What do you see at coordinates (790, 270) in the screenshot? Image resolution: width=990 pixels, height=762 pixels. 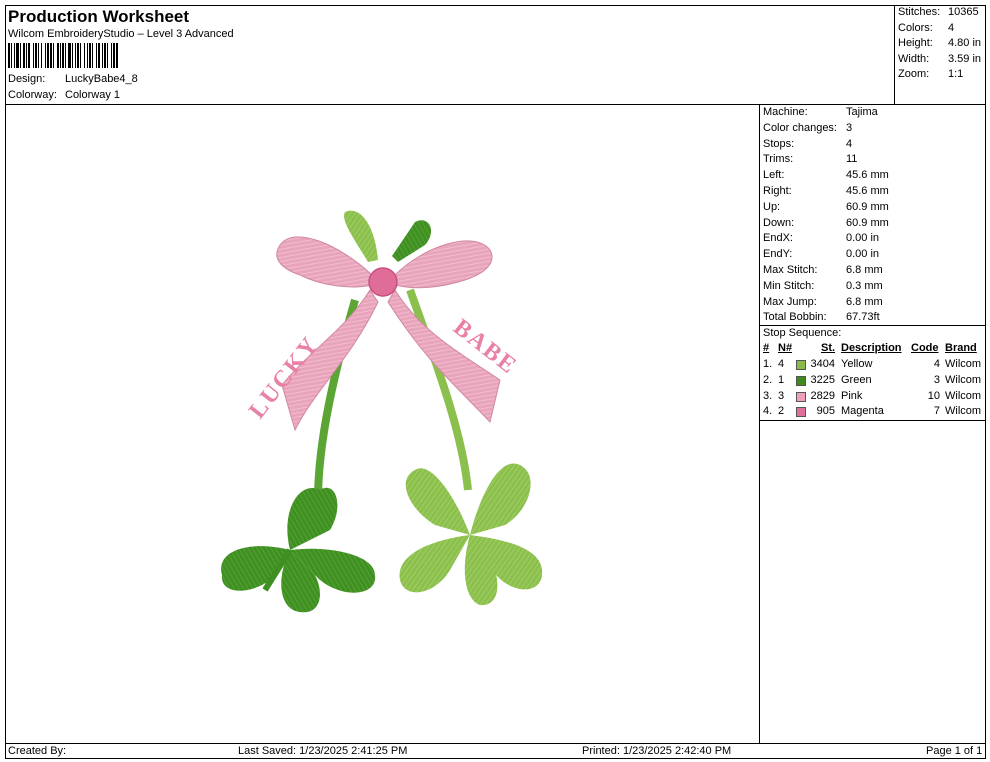 I see `info-label: Max Stitch:` at bounding box center [790, 270].